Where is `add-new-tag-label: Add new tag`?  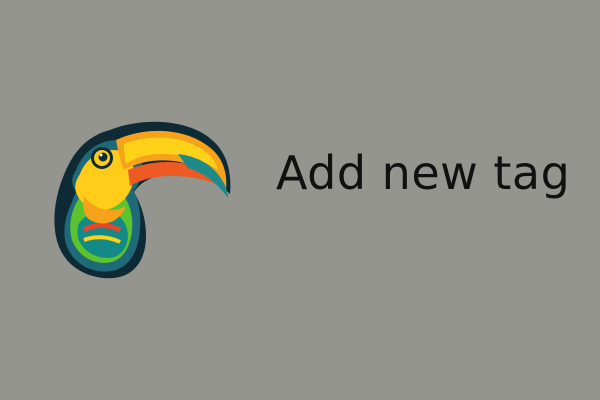 add-new-tag-label: Add new tag is located at coordinates (423, 173).